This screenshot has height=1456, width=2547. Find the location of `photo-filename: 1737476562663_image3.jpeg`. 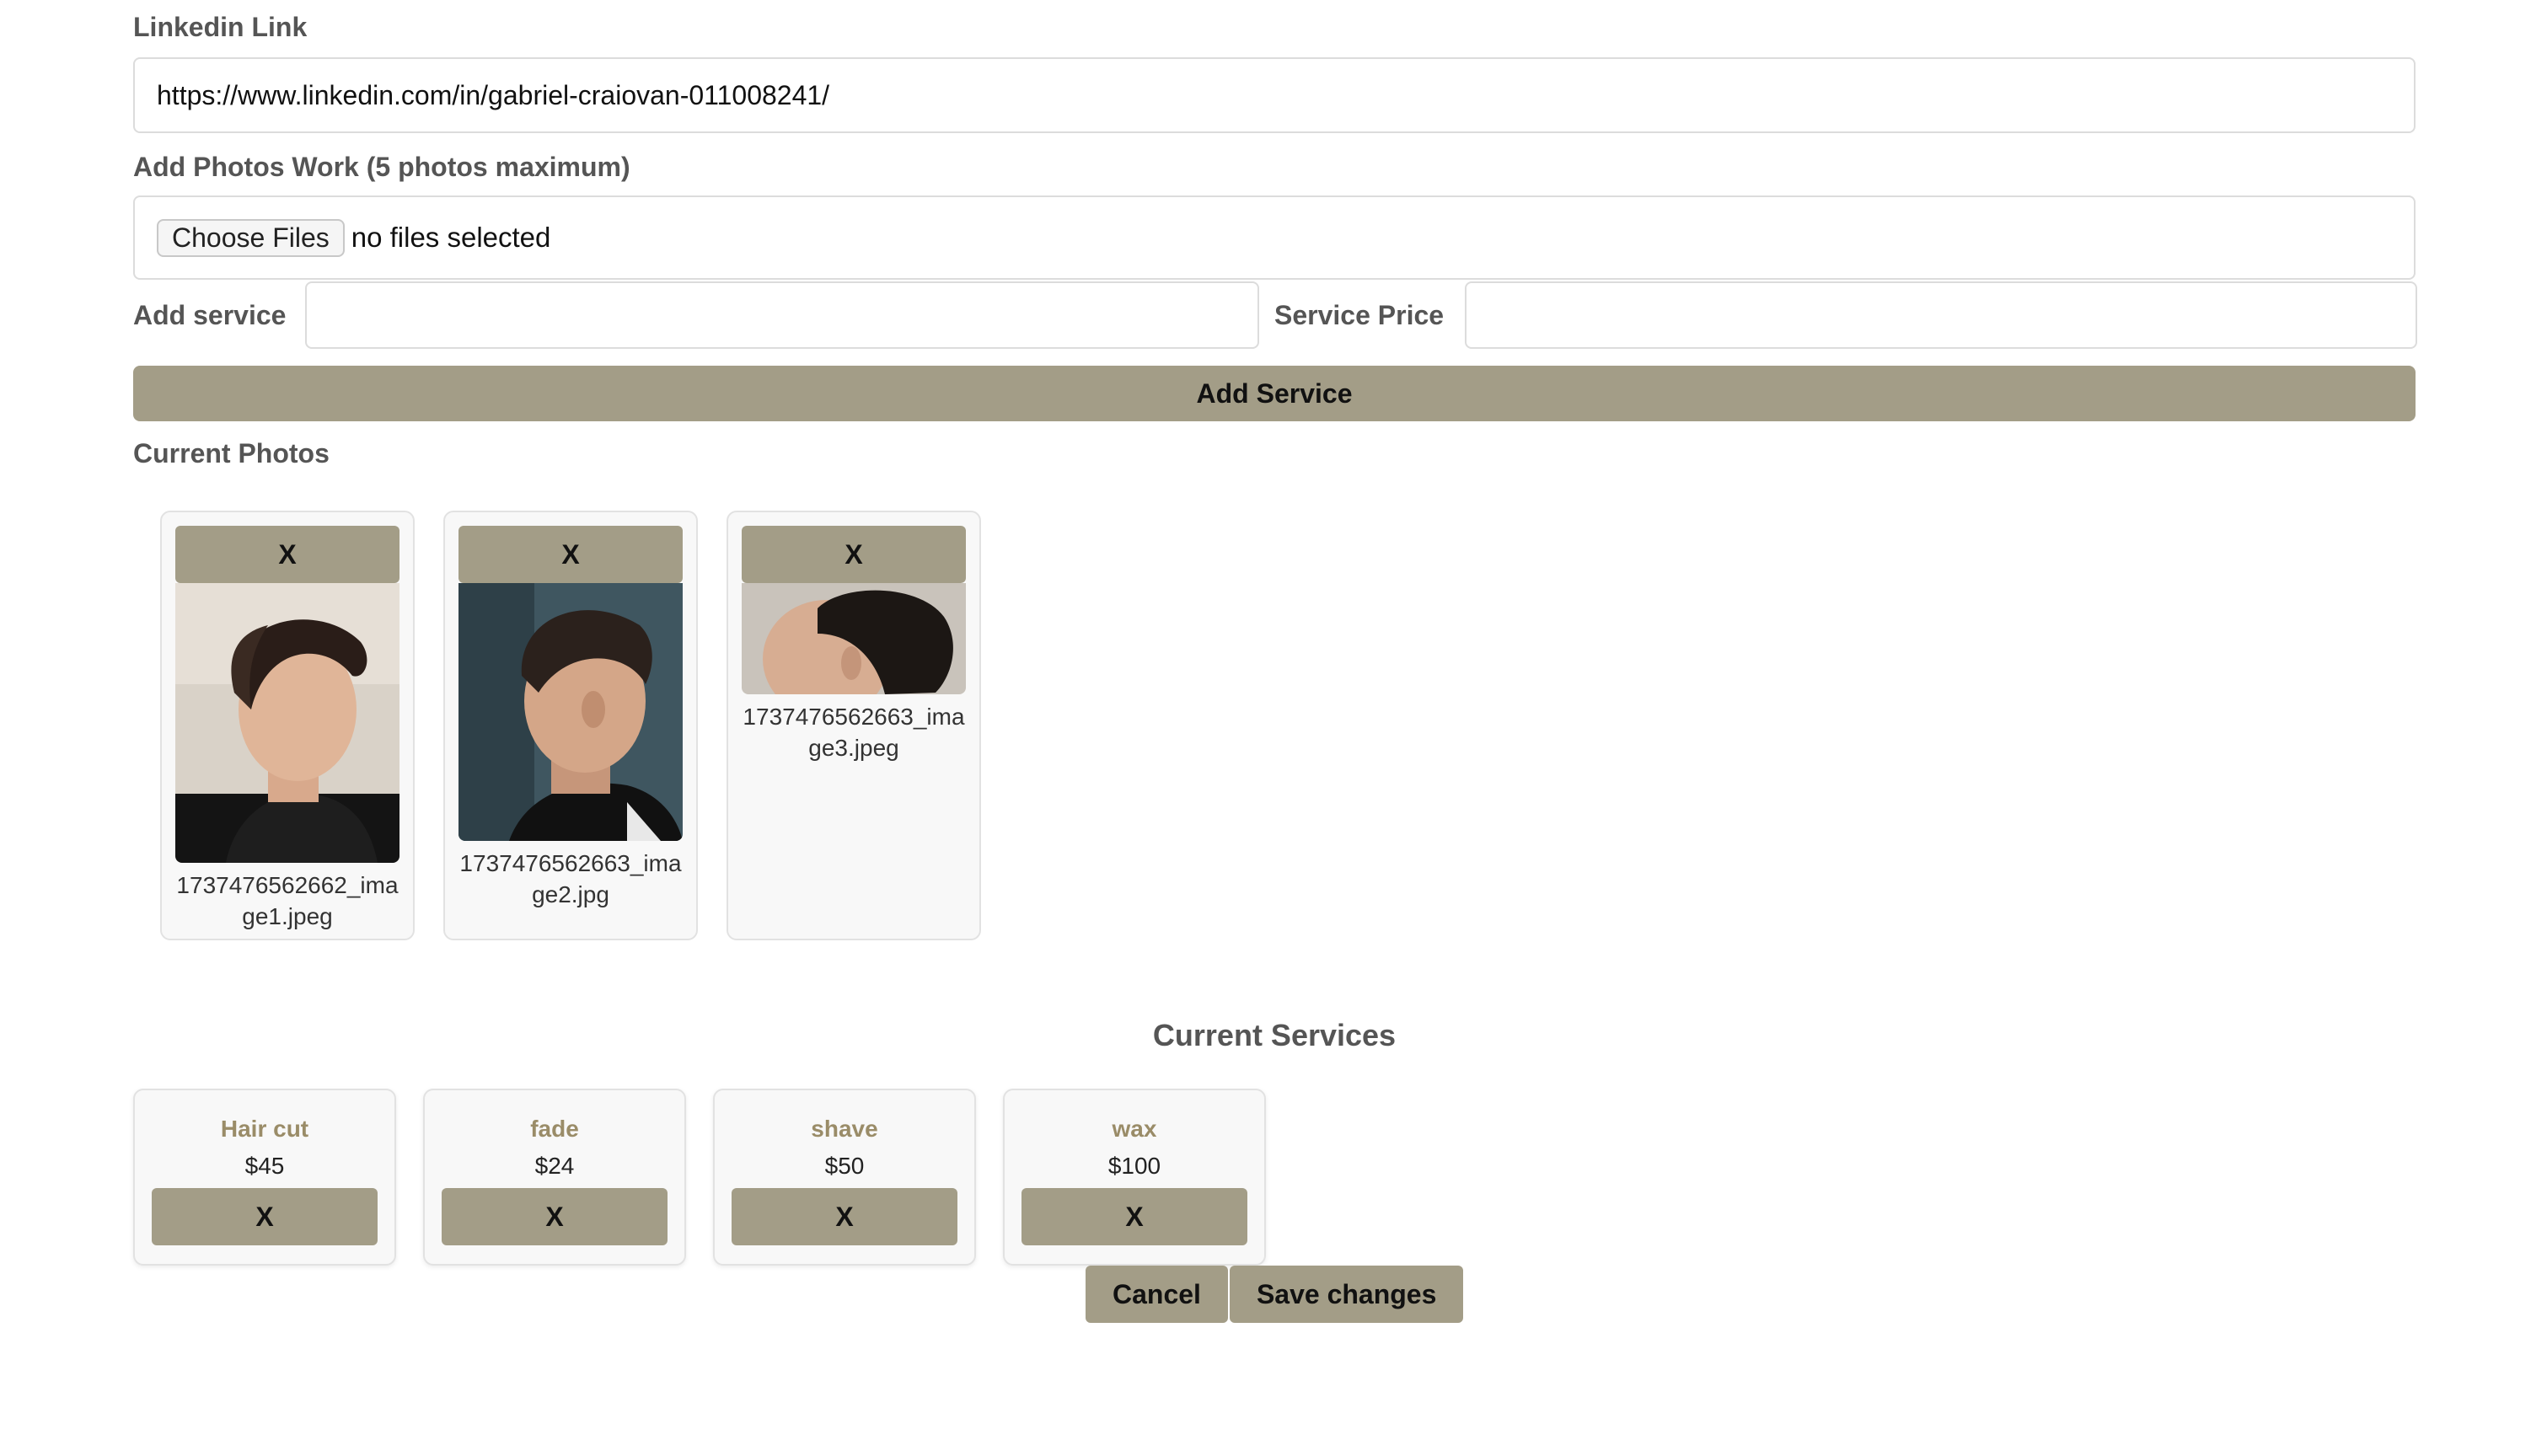

photo-filename: 1737476562663_image3.jpeg is located at coordinates (854, 732).